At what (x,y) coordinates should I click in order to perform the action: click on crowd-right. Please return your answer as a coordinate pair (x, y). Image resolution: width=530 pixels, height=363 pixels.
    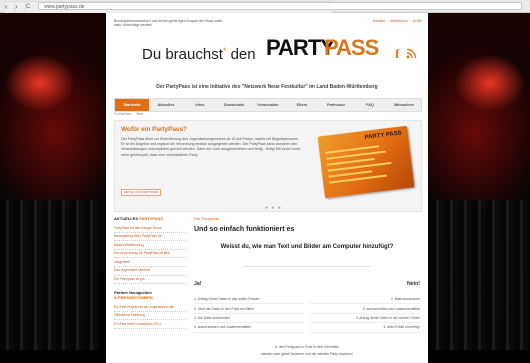
    Looking at the image, I should click on (480, 275).